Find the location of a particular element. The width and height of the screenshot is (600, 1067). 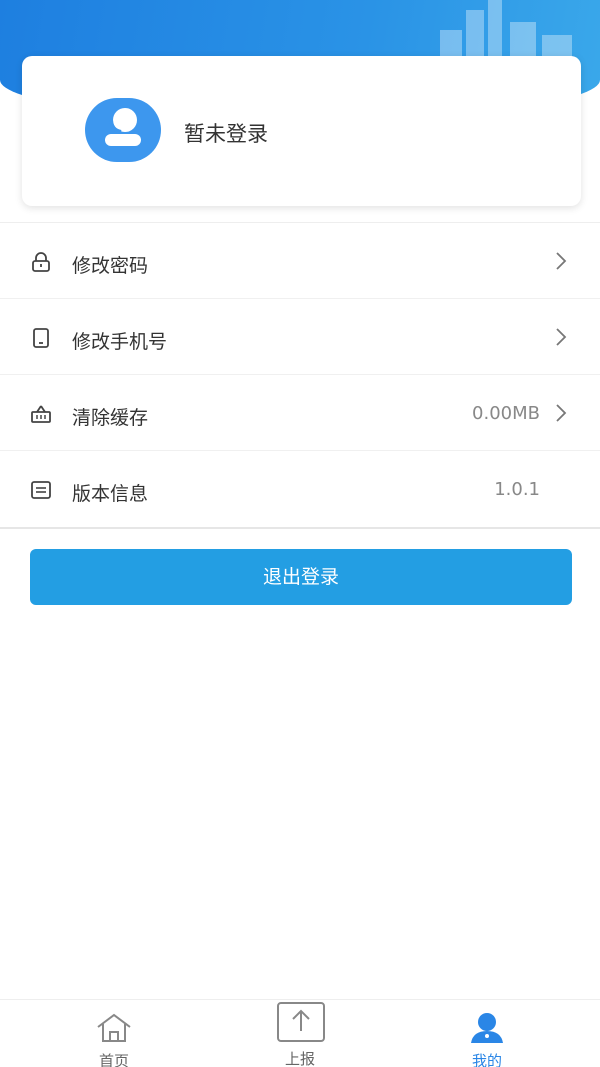

profile-card: 暂未登录 is located at coordinates (301, 131).